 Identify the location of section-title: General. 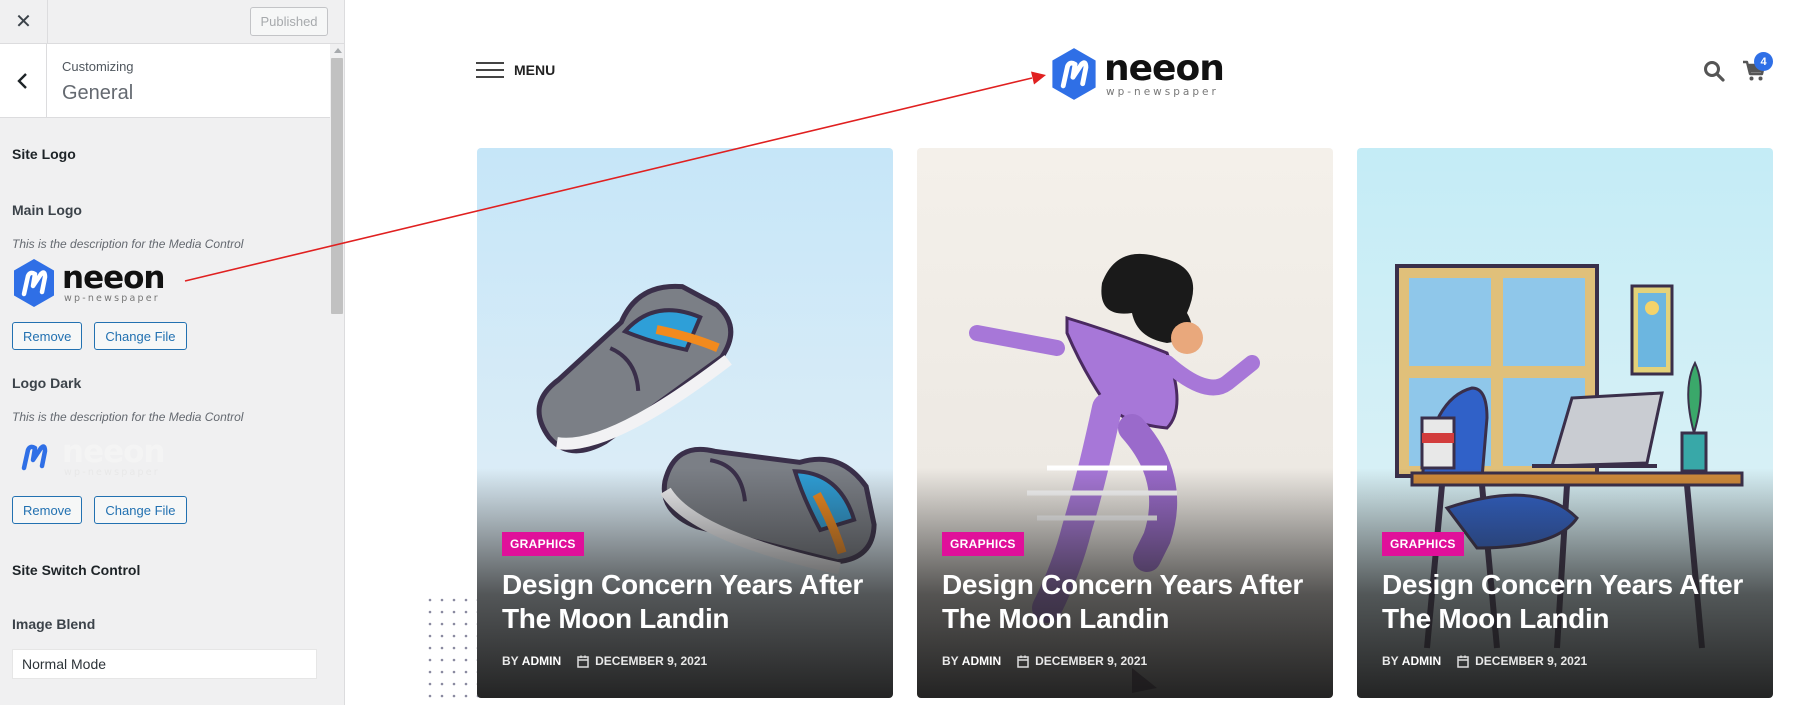
(98, 93).